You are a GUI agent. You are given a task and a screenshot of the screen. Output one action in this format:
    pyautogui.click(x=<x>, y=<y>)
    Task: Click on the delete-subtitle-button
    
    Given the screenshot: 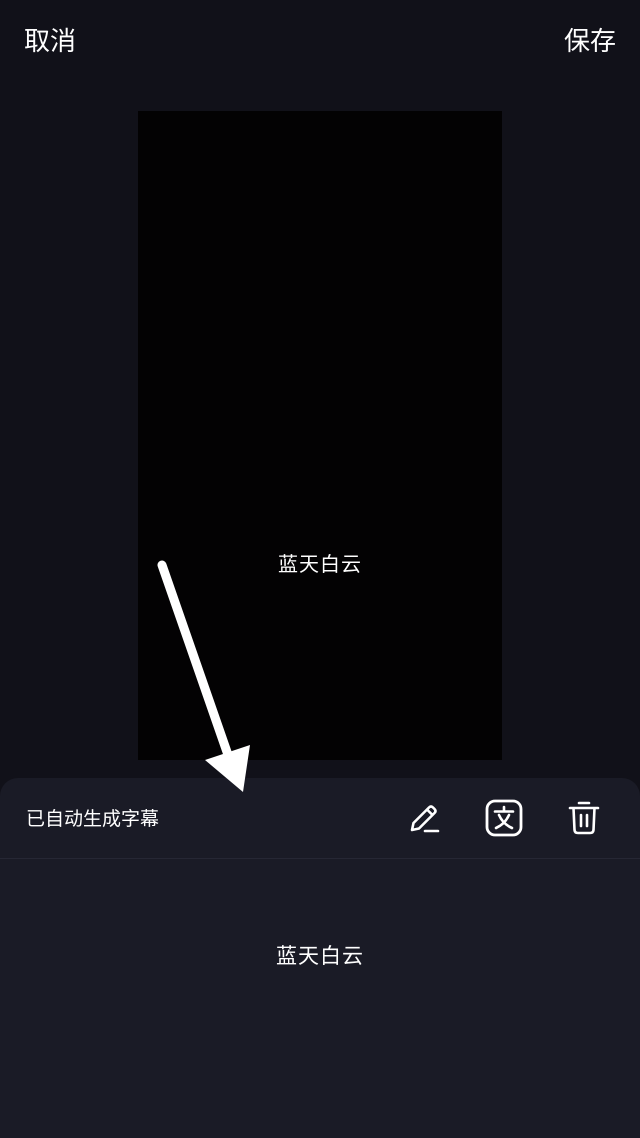 What is the action you would take?
    pyautogui.click(x=584, y=818)
    